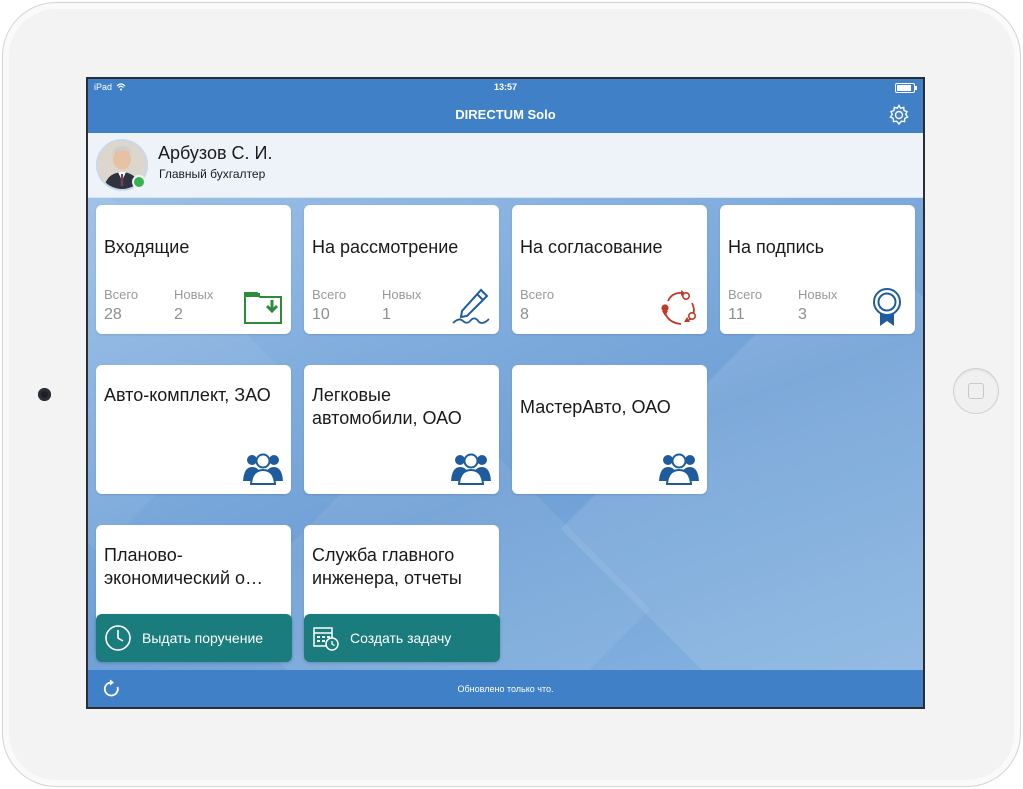 This screenshot has height=789, width=1023. What do you see at coordinates (118, 638) in the screenshot?
I see `clock-icon` at bounding box center [118, 638].